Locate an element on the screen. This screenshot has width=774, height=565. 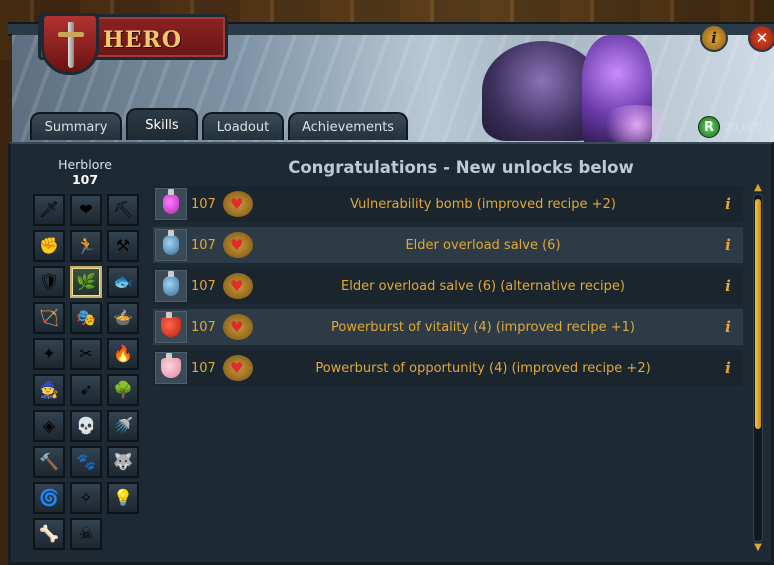
runecoin-amount: 20,000 is located at coordinates (743, 127).